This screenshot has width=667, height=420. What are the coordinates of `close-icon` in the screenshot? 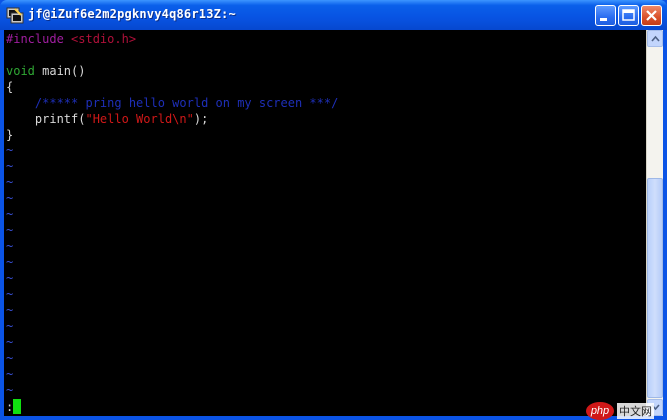 It's located at (651, 15).